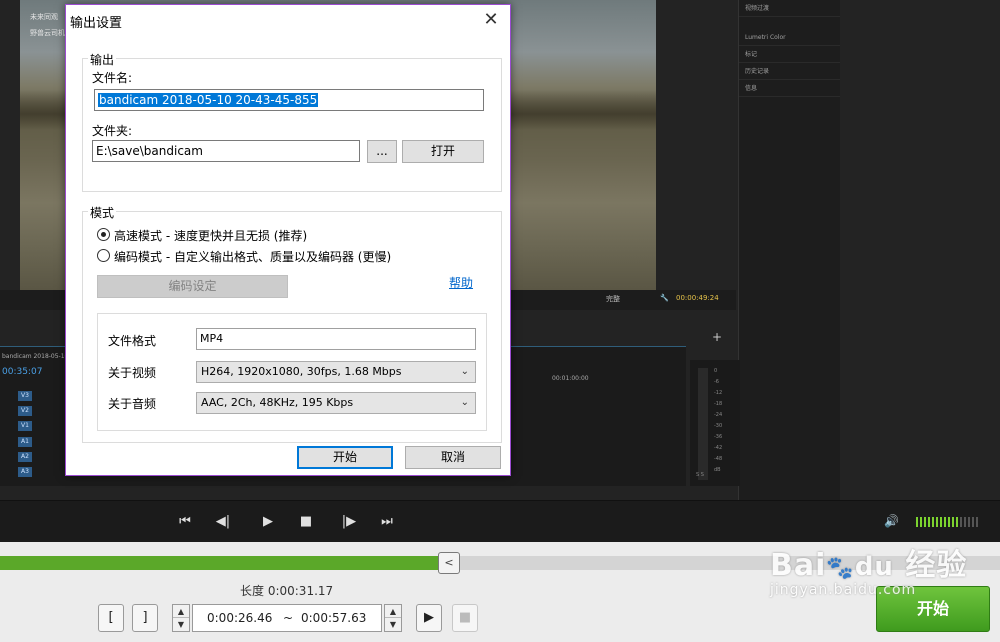 The image size is (1000, 642). Describe the element at coordinates (103, 234) in the screenshot. I see `fast-mode-radio` at that location.